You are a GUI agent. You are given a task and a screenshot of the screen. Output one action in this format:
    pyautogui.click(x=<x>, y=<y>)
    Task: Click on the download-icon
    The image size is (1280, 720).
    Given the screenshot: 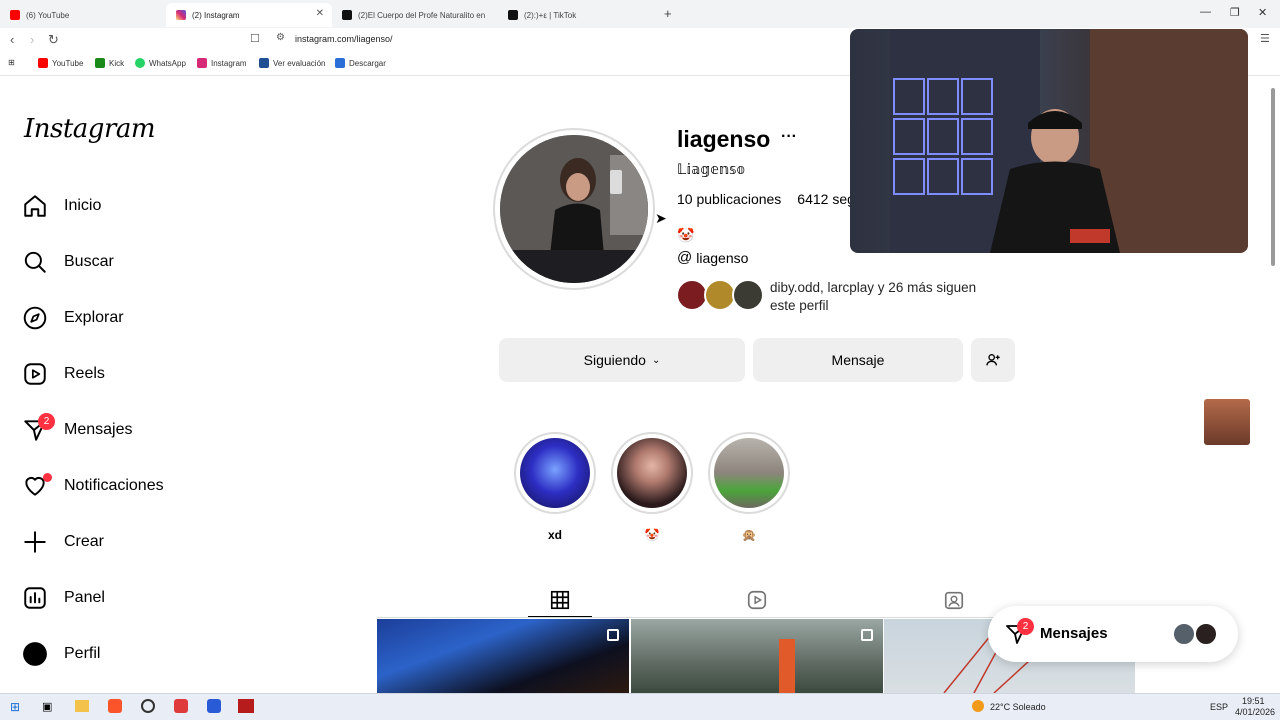 What is the action you would take?
    pyautogui.click(x=340, y=63)
    